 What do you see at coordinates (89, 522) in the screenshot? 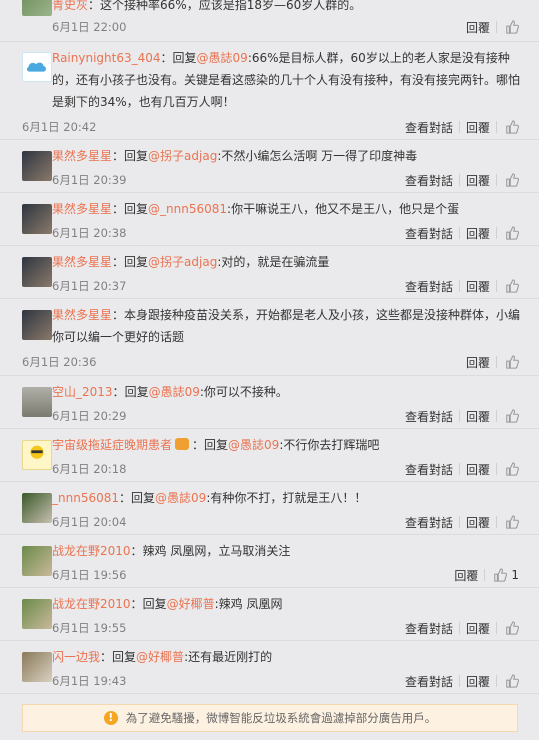
I see `comment-time: 6月1日 20:04` at bounding box center [89, 522].